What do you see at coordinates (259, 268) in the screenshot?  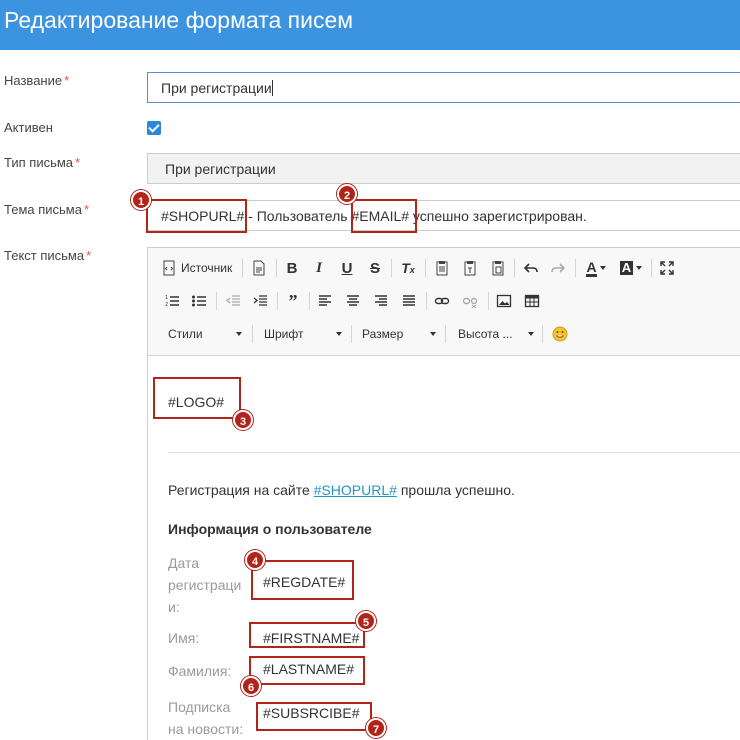 I see `new-page-button` at bounding box center [259, 268].